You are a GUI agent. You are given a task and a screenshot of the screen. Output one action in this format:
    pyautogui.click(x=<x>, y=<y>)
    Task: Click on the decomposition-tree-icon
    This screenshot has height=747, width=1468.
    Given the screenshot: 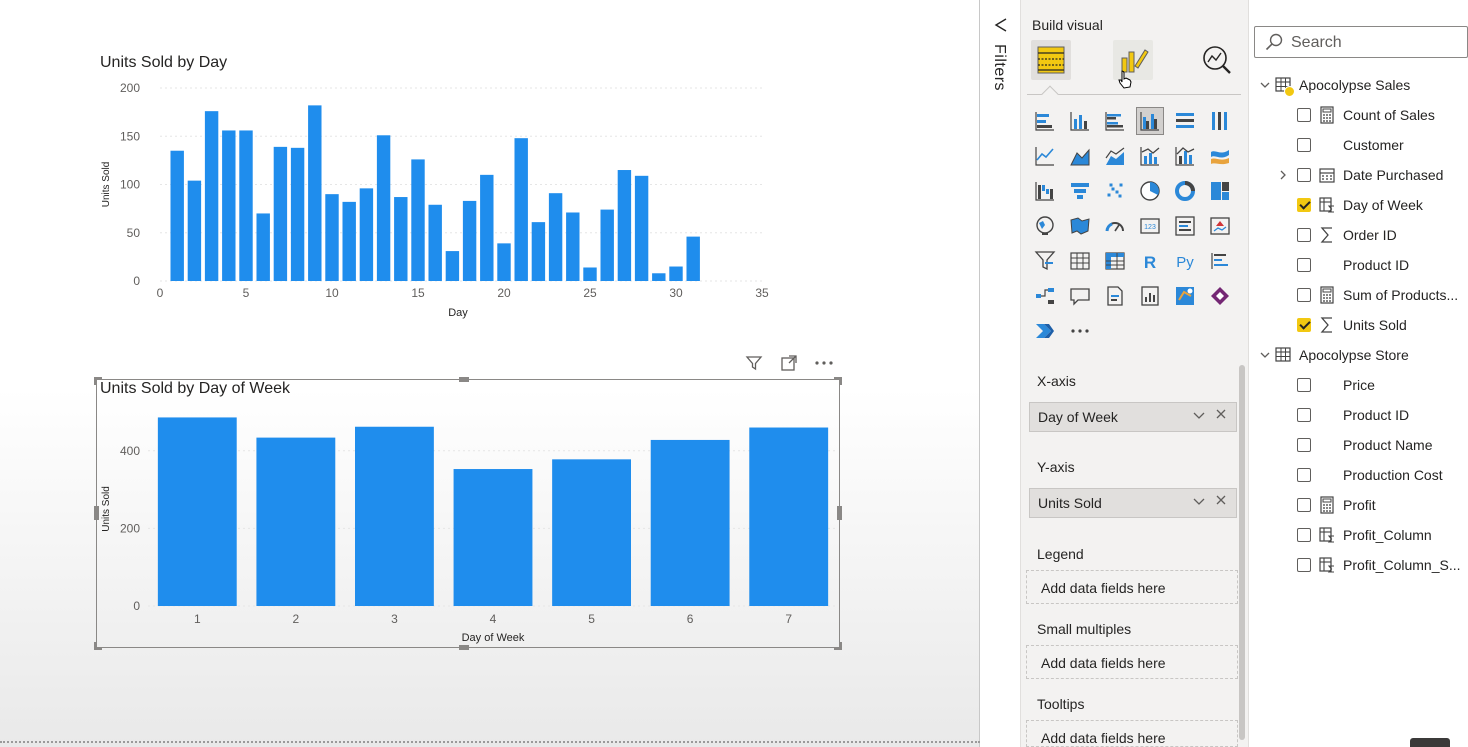 What is the action you would take?
    pyautogui.click(x=1045, y=296)
    